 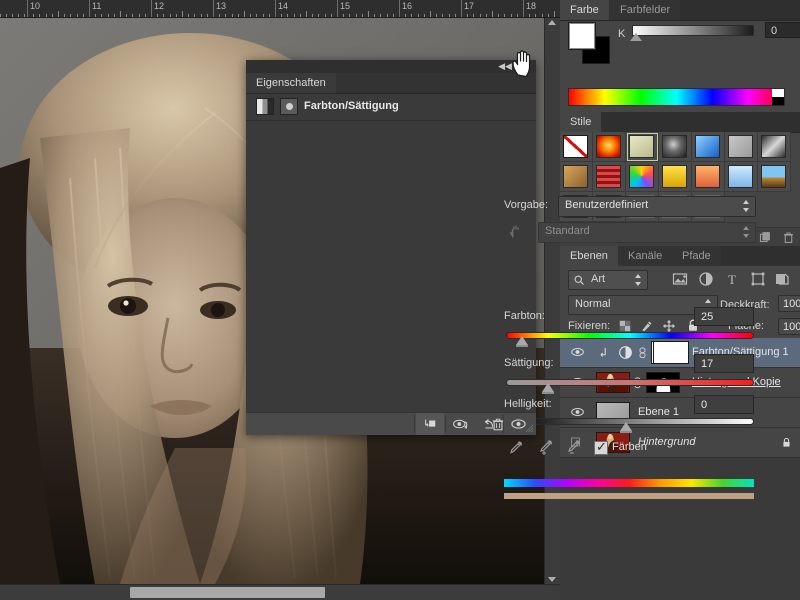 I want to click on preset-spinner-icon, so click(x=746, y=206).